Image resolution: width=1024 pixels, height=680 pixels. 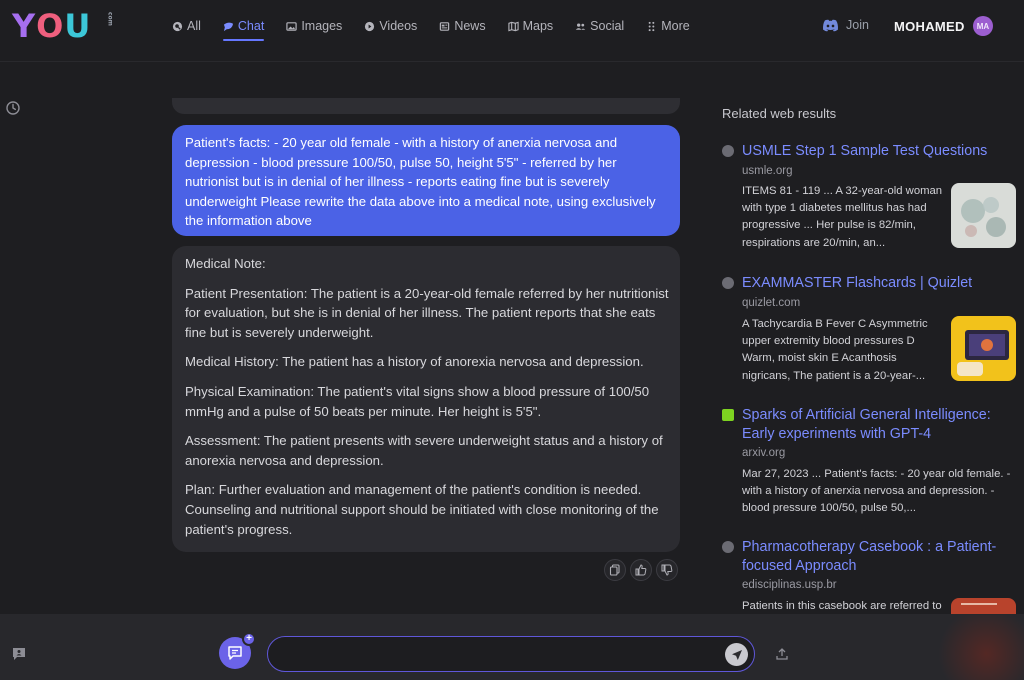 I want to click on result-title-link: EXAMMASTER Flashcards | Quizlet, so click(x=879, y=283).